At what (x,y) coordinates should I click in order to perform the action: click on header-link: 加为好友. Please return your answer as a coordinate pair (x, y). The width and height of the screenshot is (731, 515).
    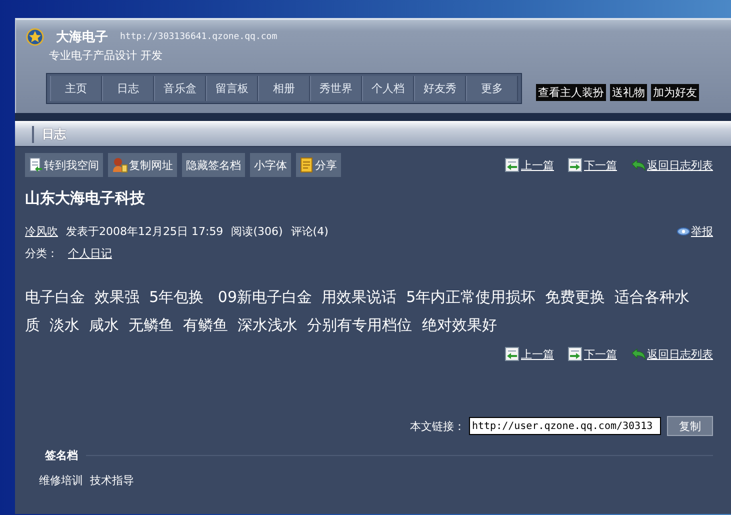
    Looking at the image, I should click on (675, 92).